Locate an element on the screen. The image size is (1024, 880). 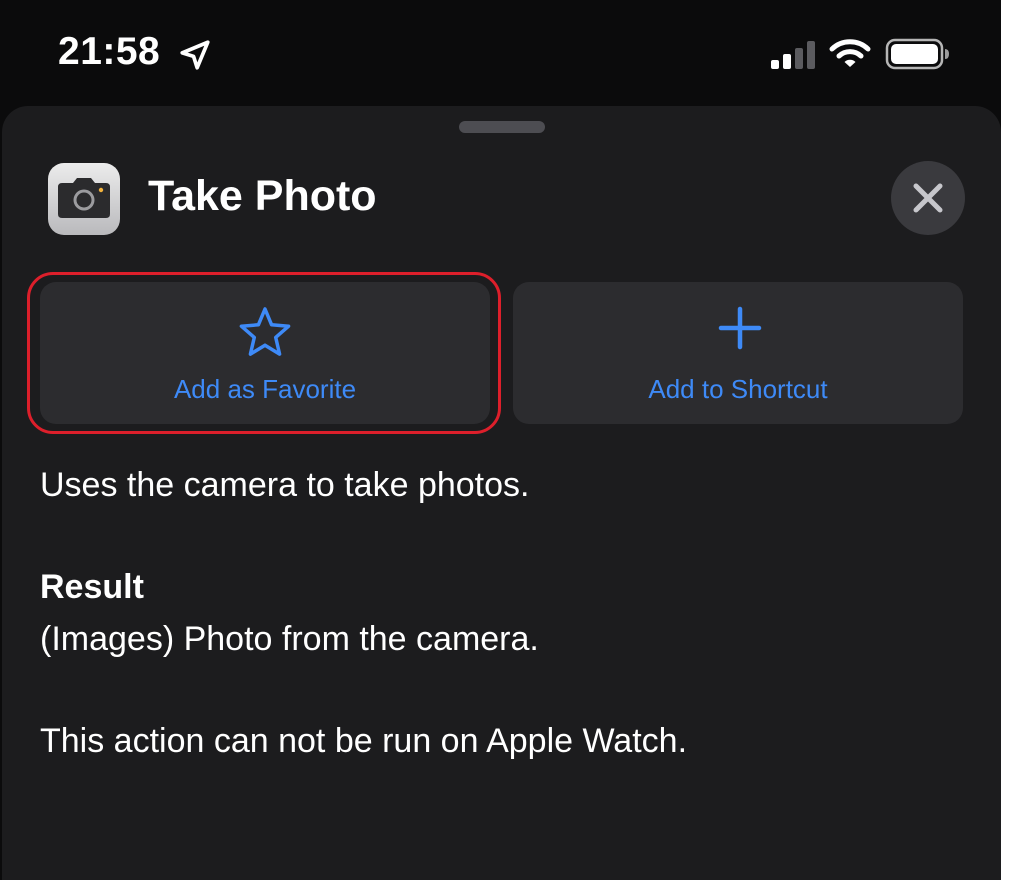
cellular-signal-icon is located at coordinates (794, 57).